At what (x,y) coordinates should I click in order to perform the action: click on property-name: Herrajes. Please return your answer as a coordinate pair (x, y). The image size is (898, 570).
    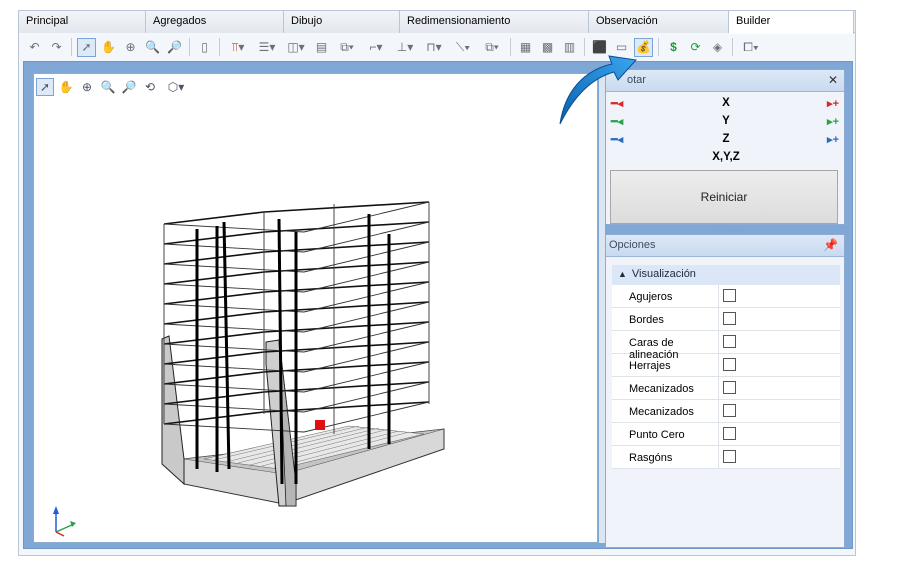
    Looking at the image, I should click on (665, 365).